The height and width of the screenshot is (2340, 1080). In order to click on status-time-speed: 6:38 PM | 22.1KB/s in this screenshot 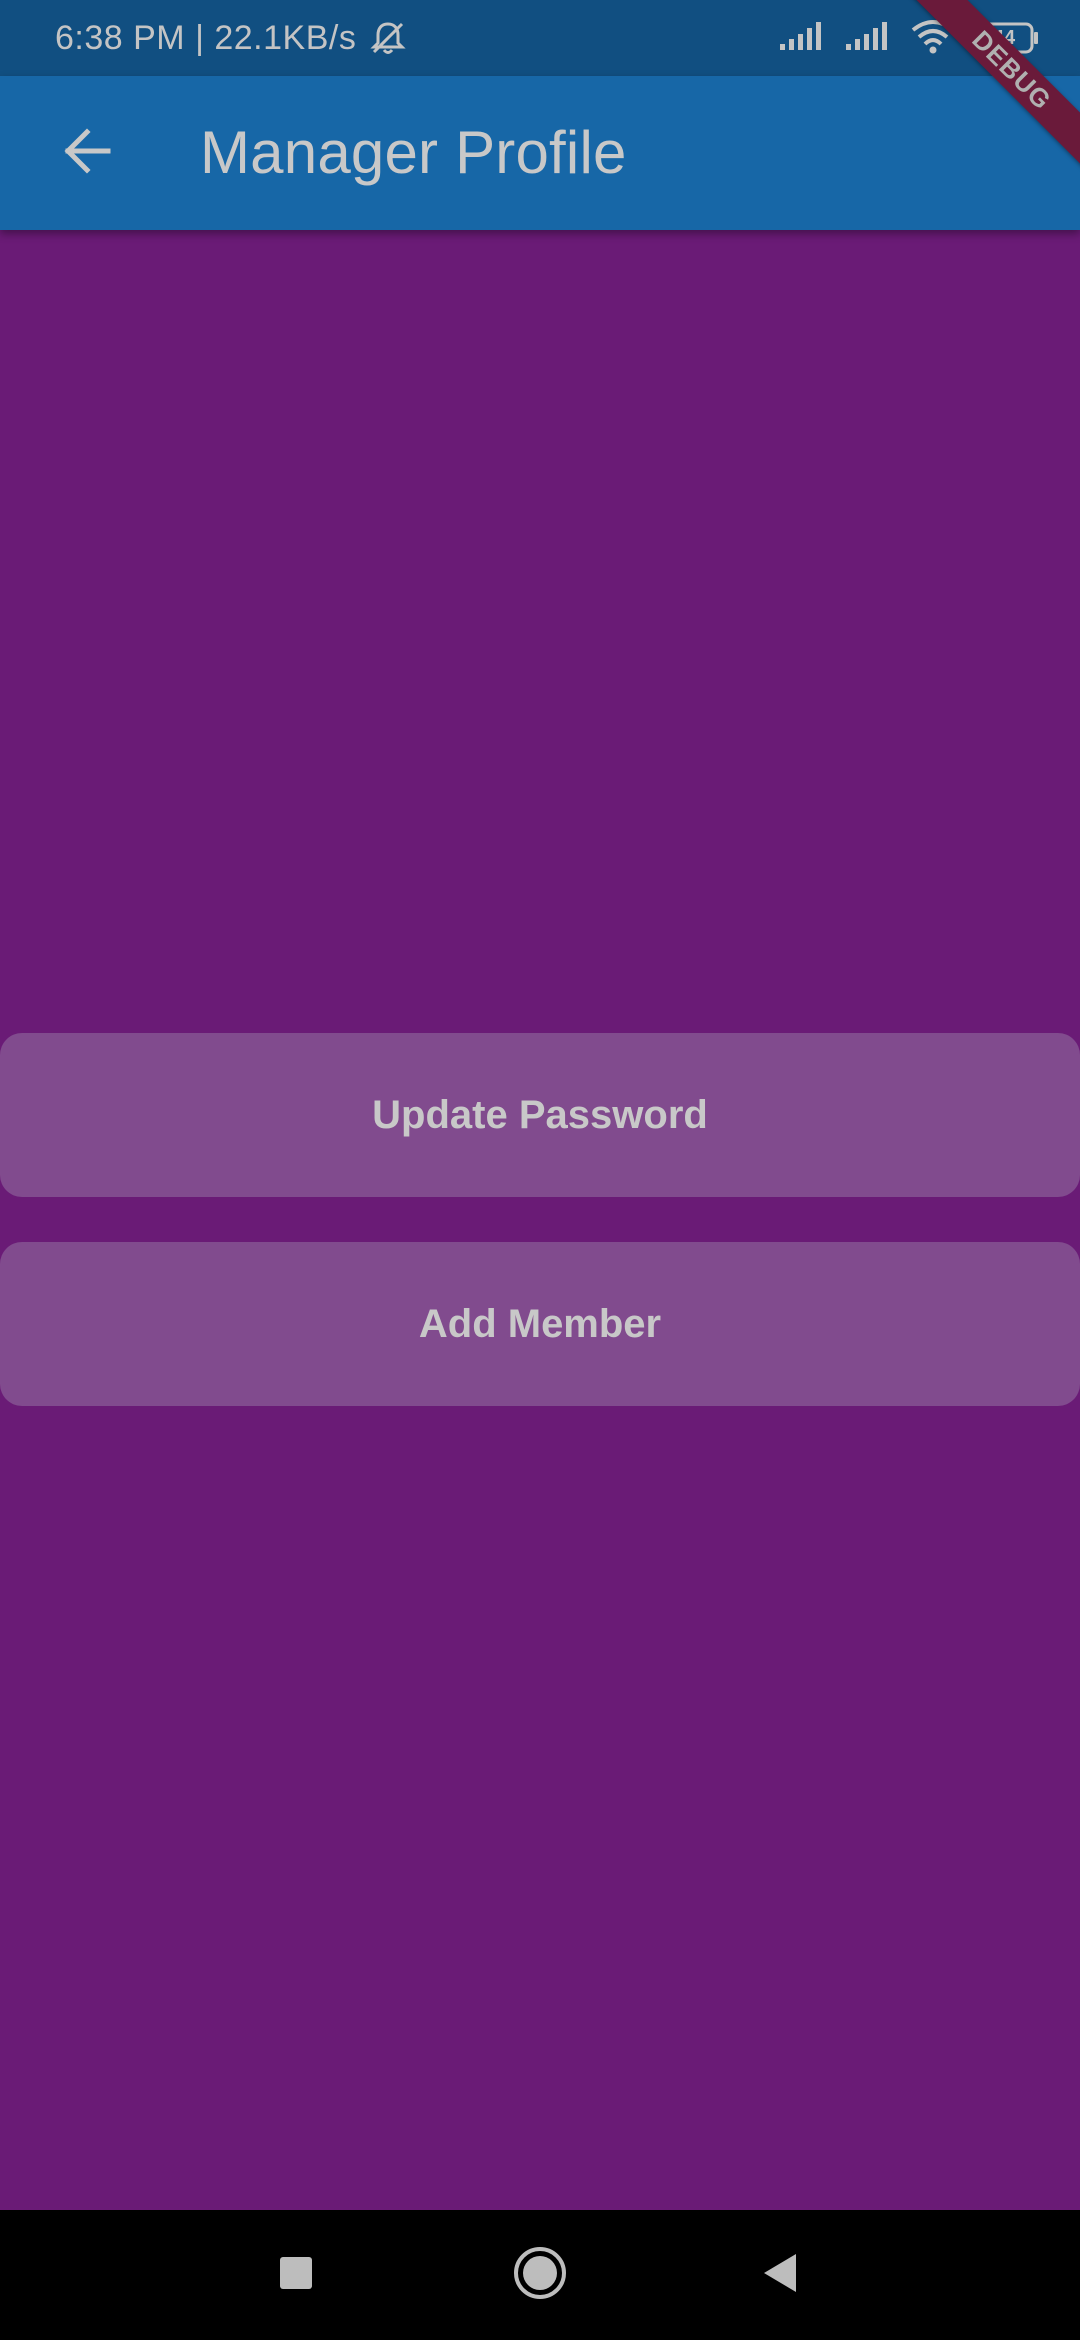, I will do `click(206, 37)`.